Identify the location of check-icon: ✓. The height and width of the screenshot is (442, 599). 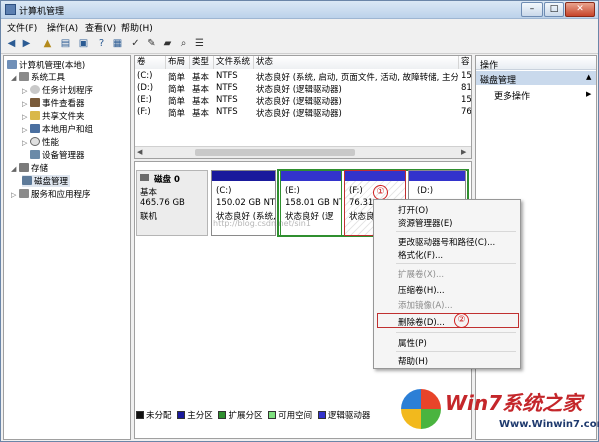
(135, 43).